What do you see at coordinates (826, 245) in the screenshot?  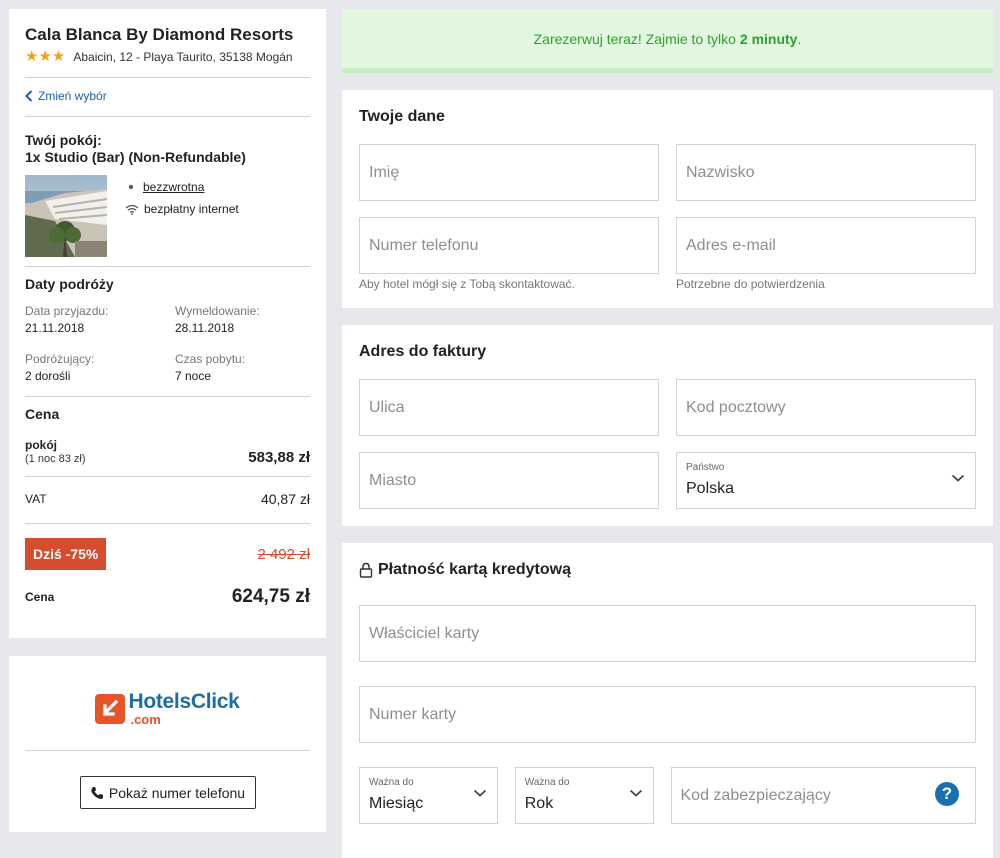 I see `email-field: Adres e-mail` at bounding box center [826, 245].